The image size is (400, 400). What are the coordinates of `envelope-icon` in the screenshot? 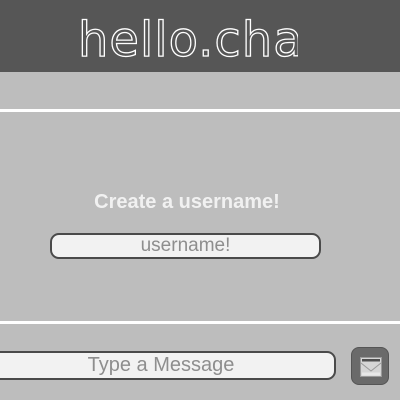 It's located at (371, 367).